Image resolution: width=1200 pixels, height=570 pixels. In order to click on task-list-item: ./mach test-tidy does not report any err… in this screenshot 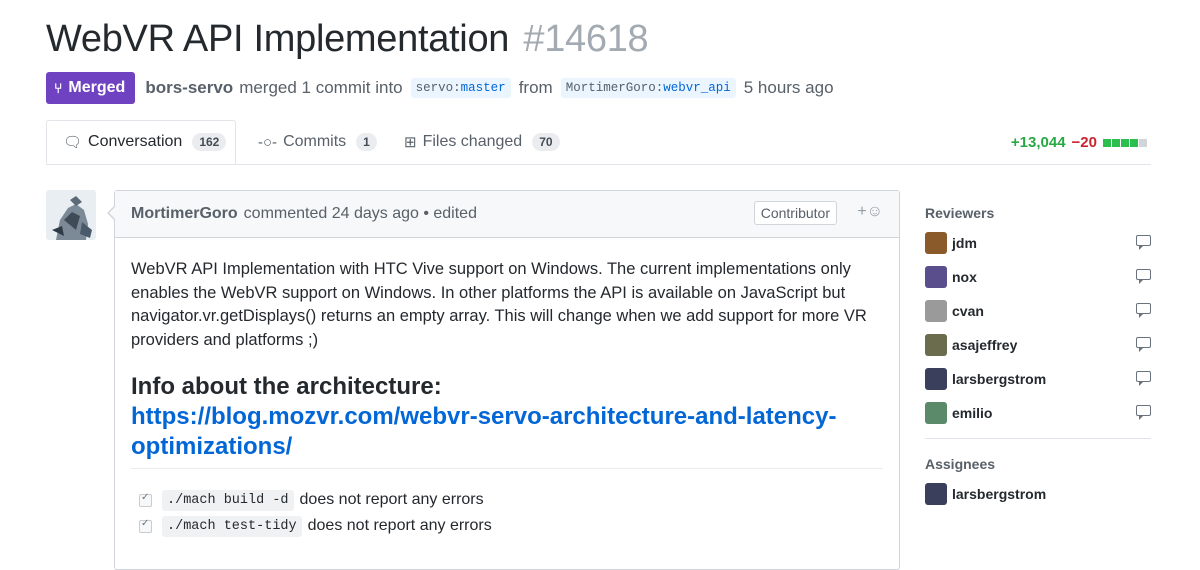, I will do `click(511, 526)`.